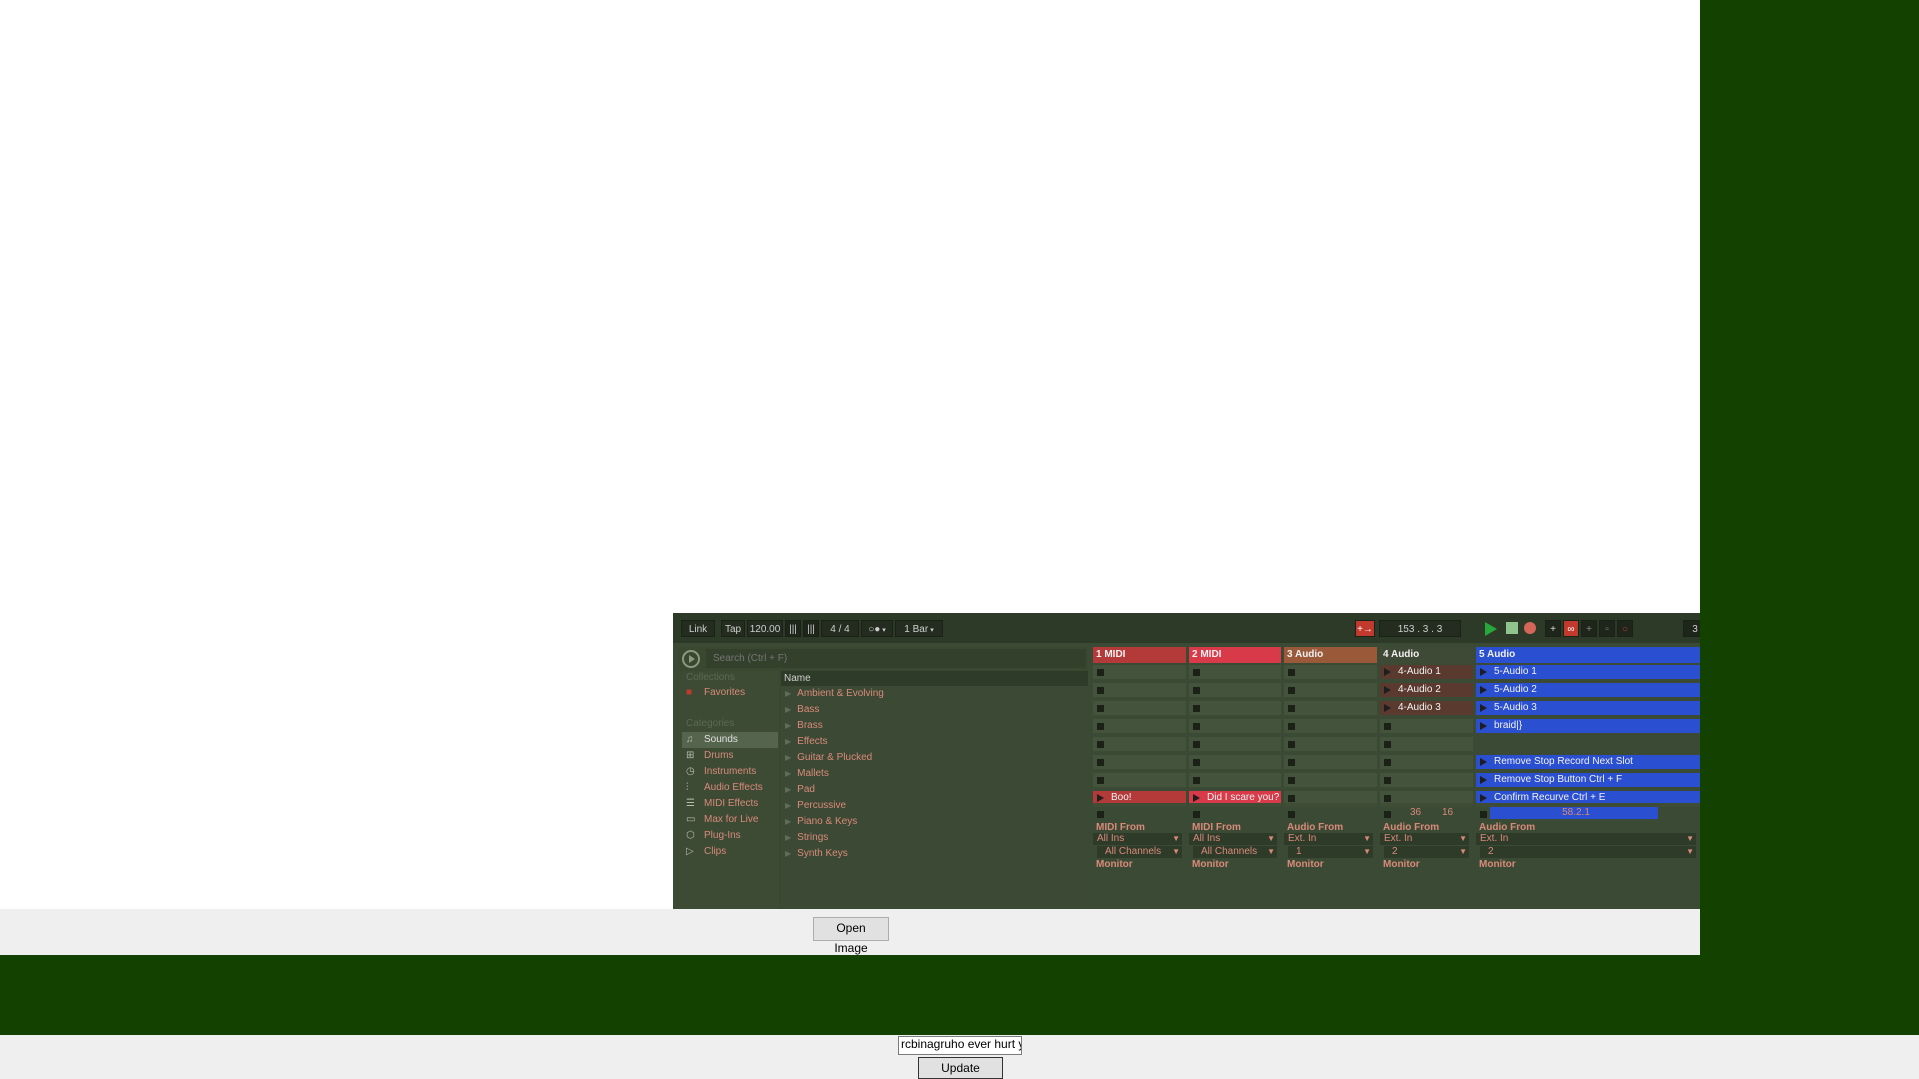  I want to click on clip-slot: Remove Stop Record Next Slot, so click(1588, 762).